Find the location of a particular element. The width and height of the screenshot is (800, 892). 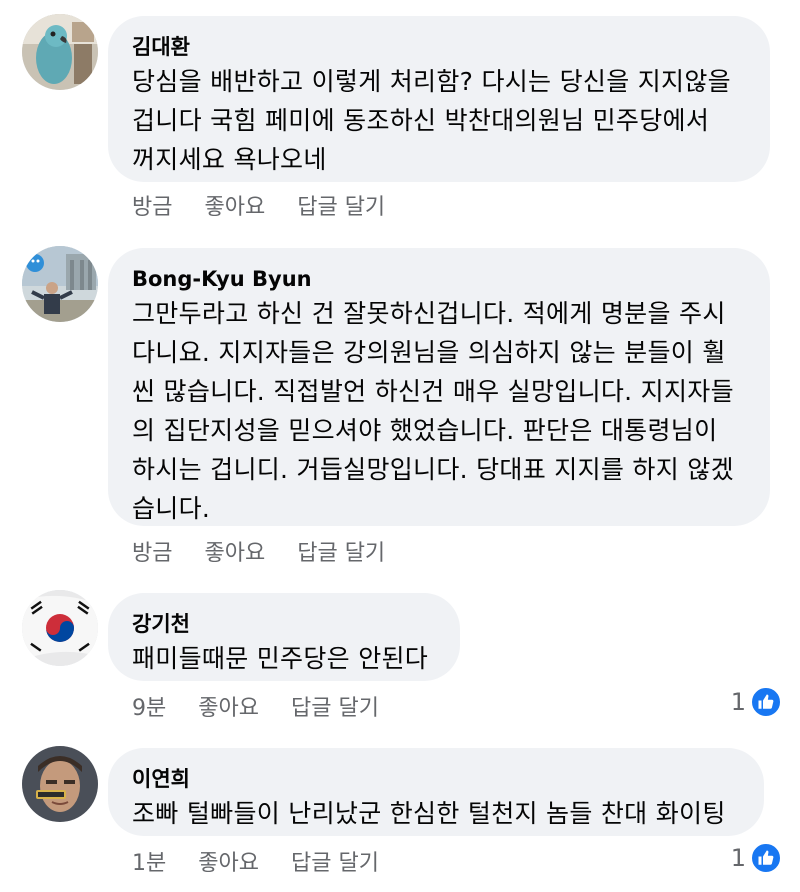

comment-author: Bong-Kyu Byun is located at coordinates (438, 279).